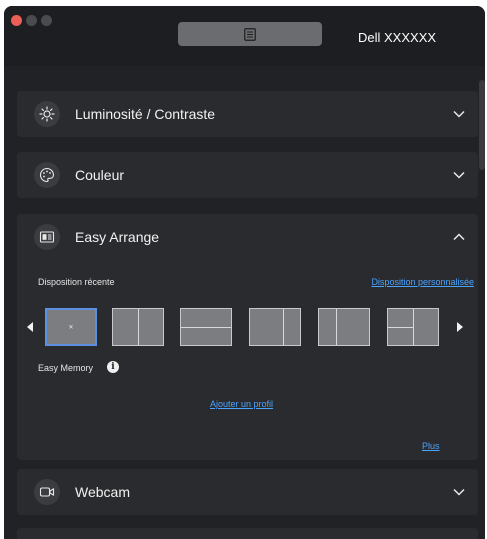  I want to click on info-icon: i, so click(113, 367).